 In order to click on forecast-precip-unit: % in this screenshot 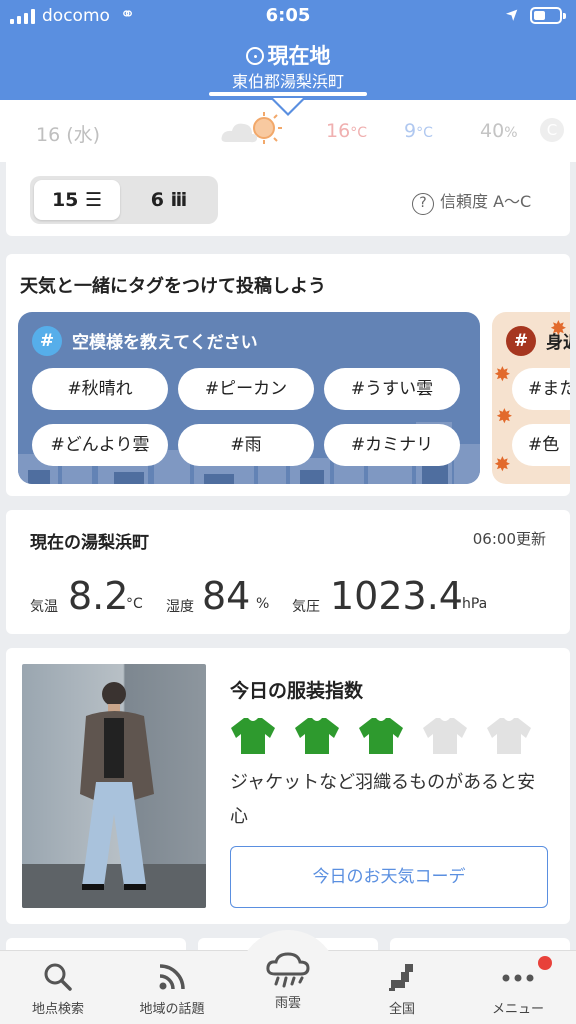, I will do `click(511, 133)`.